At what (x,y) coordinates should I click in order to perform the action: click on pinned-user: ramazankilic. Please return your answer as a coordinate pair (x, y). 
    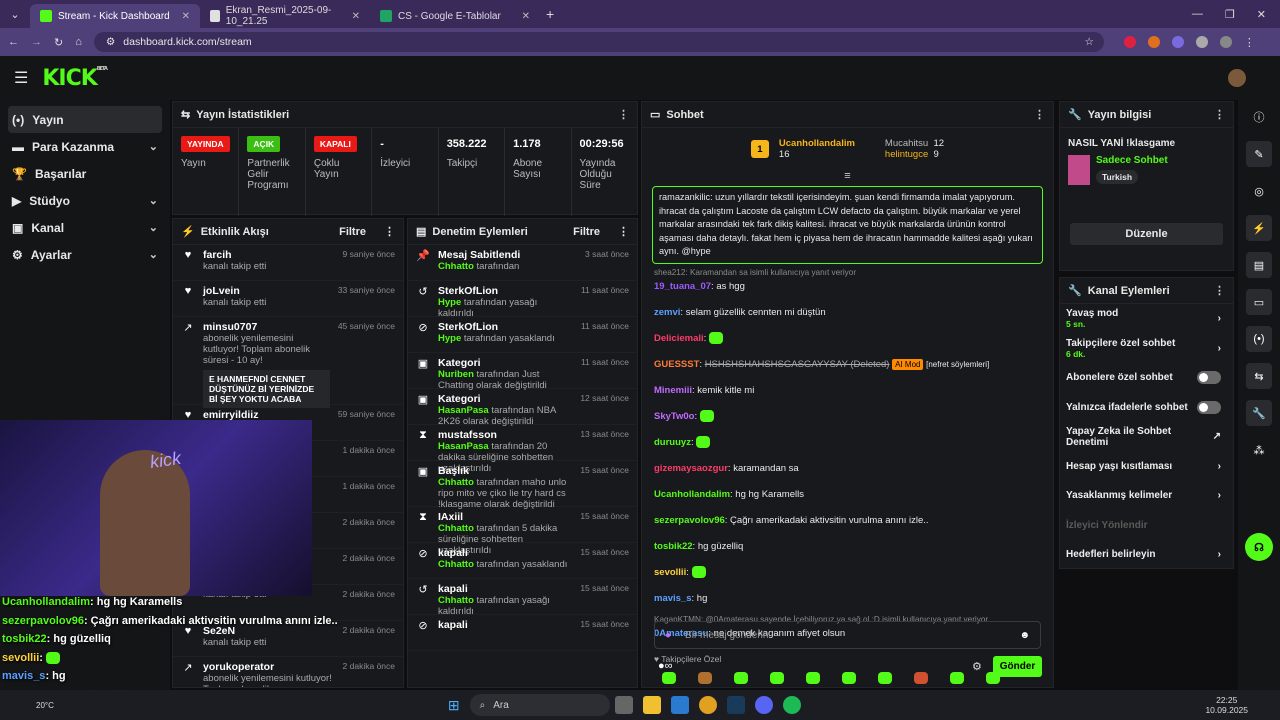
    Looking at the image, I should click on (684, 197).